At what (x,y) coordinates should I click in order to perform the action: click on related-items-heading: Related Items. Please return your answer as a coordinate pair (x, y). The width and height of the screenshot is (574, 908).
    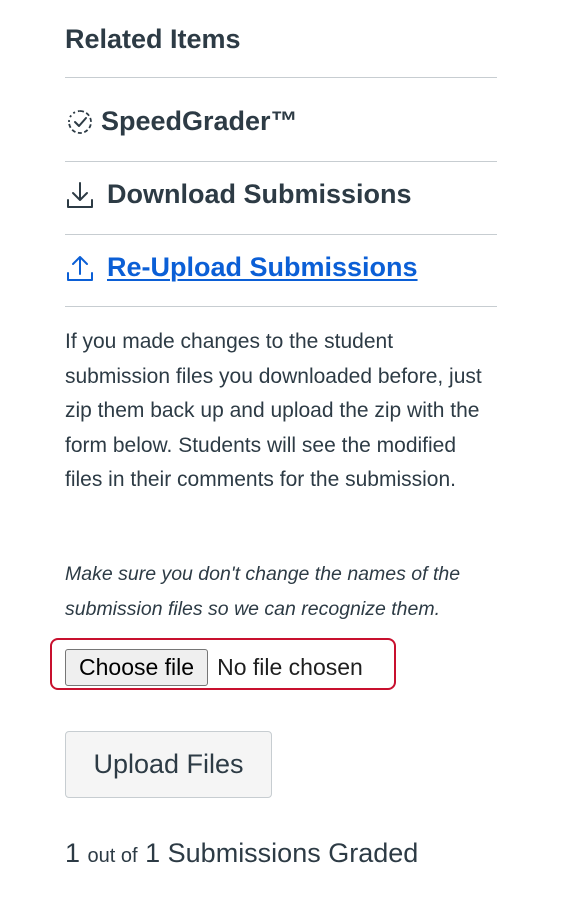
    Looking at the image, I should click on (153, 39).